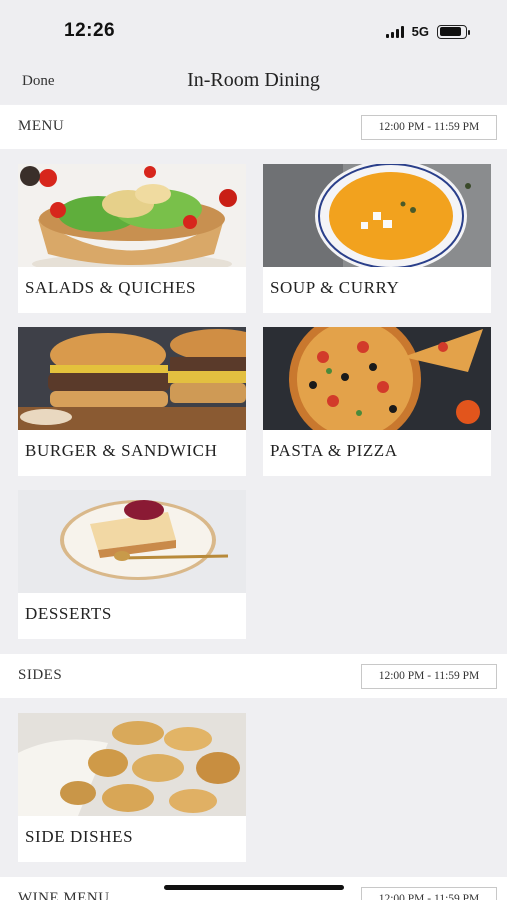  What do you see at coordinates (111, 287) in the screenshot?
I see `card-label: SALADS & QUICHES` at bounding box center [111, 287].